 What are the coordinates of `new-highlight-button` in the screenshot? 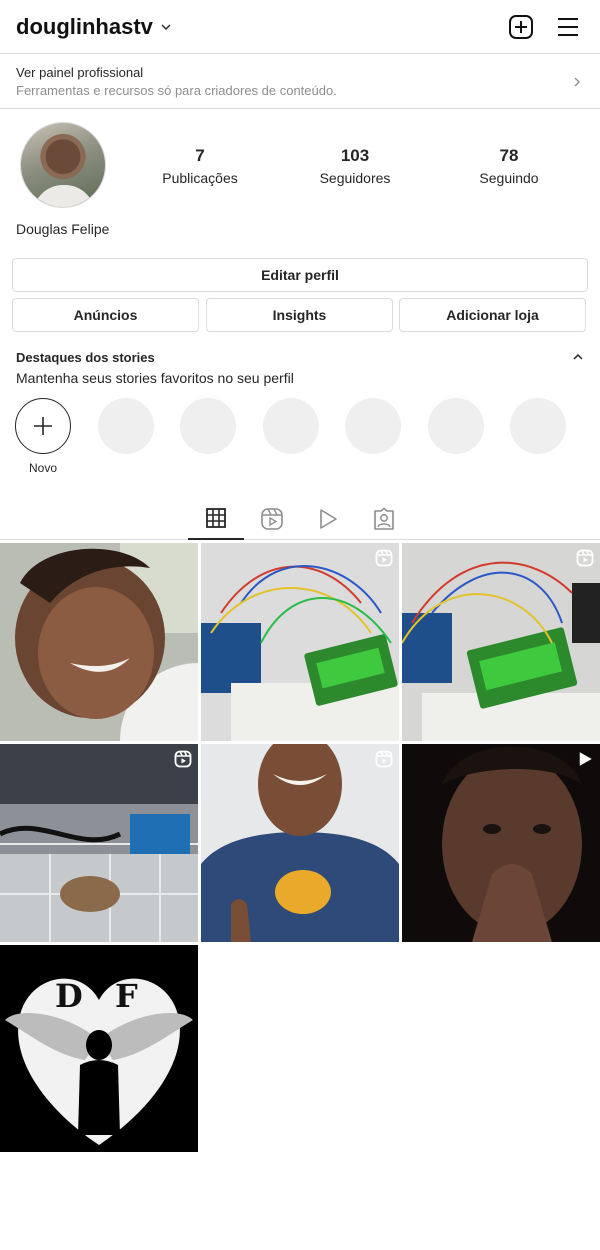 It's located at (43, 426).